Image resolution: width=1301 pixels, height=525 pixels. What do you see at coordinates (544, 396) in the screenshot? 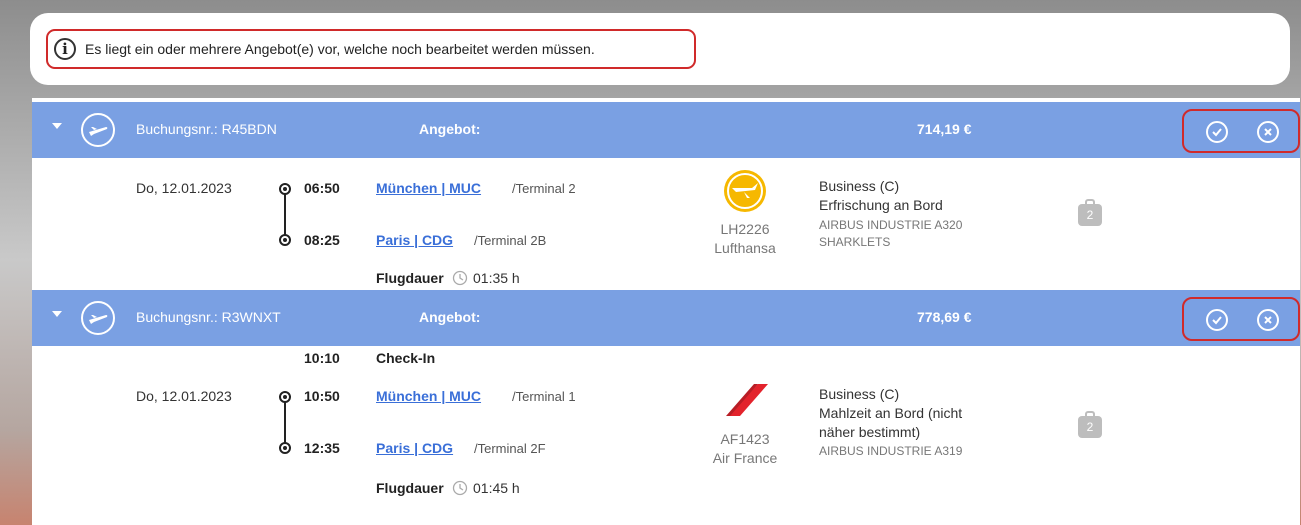
I see `departure-terminal: /Terminal 1` at bounding box center [544, 396].